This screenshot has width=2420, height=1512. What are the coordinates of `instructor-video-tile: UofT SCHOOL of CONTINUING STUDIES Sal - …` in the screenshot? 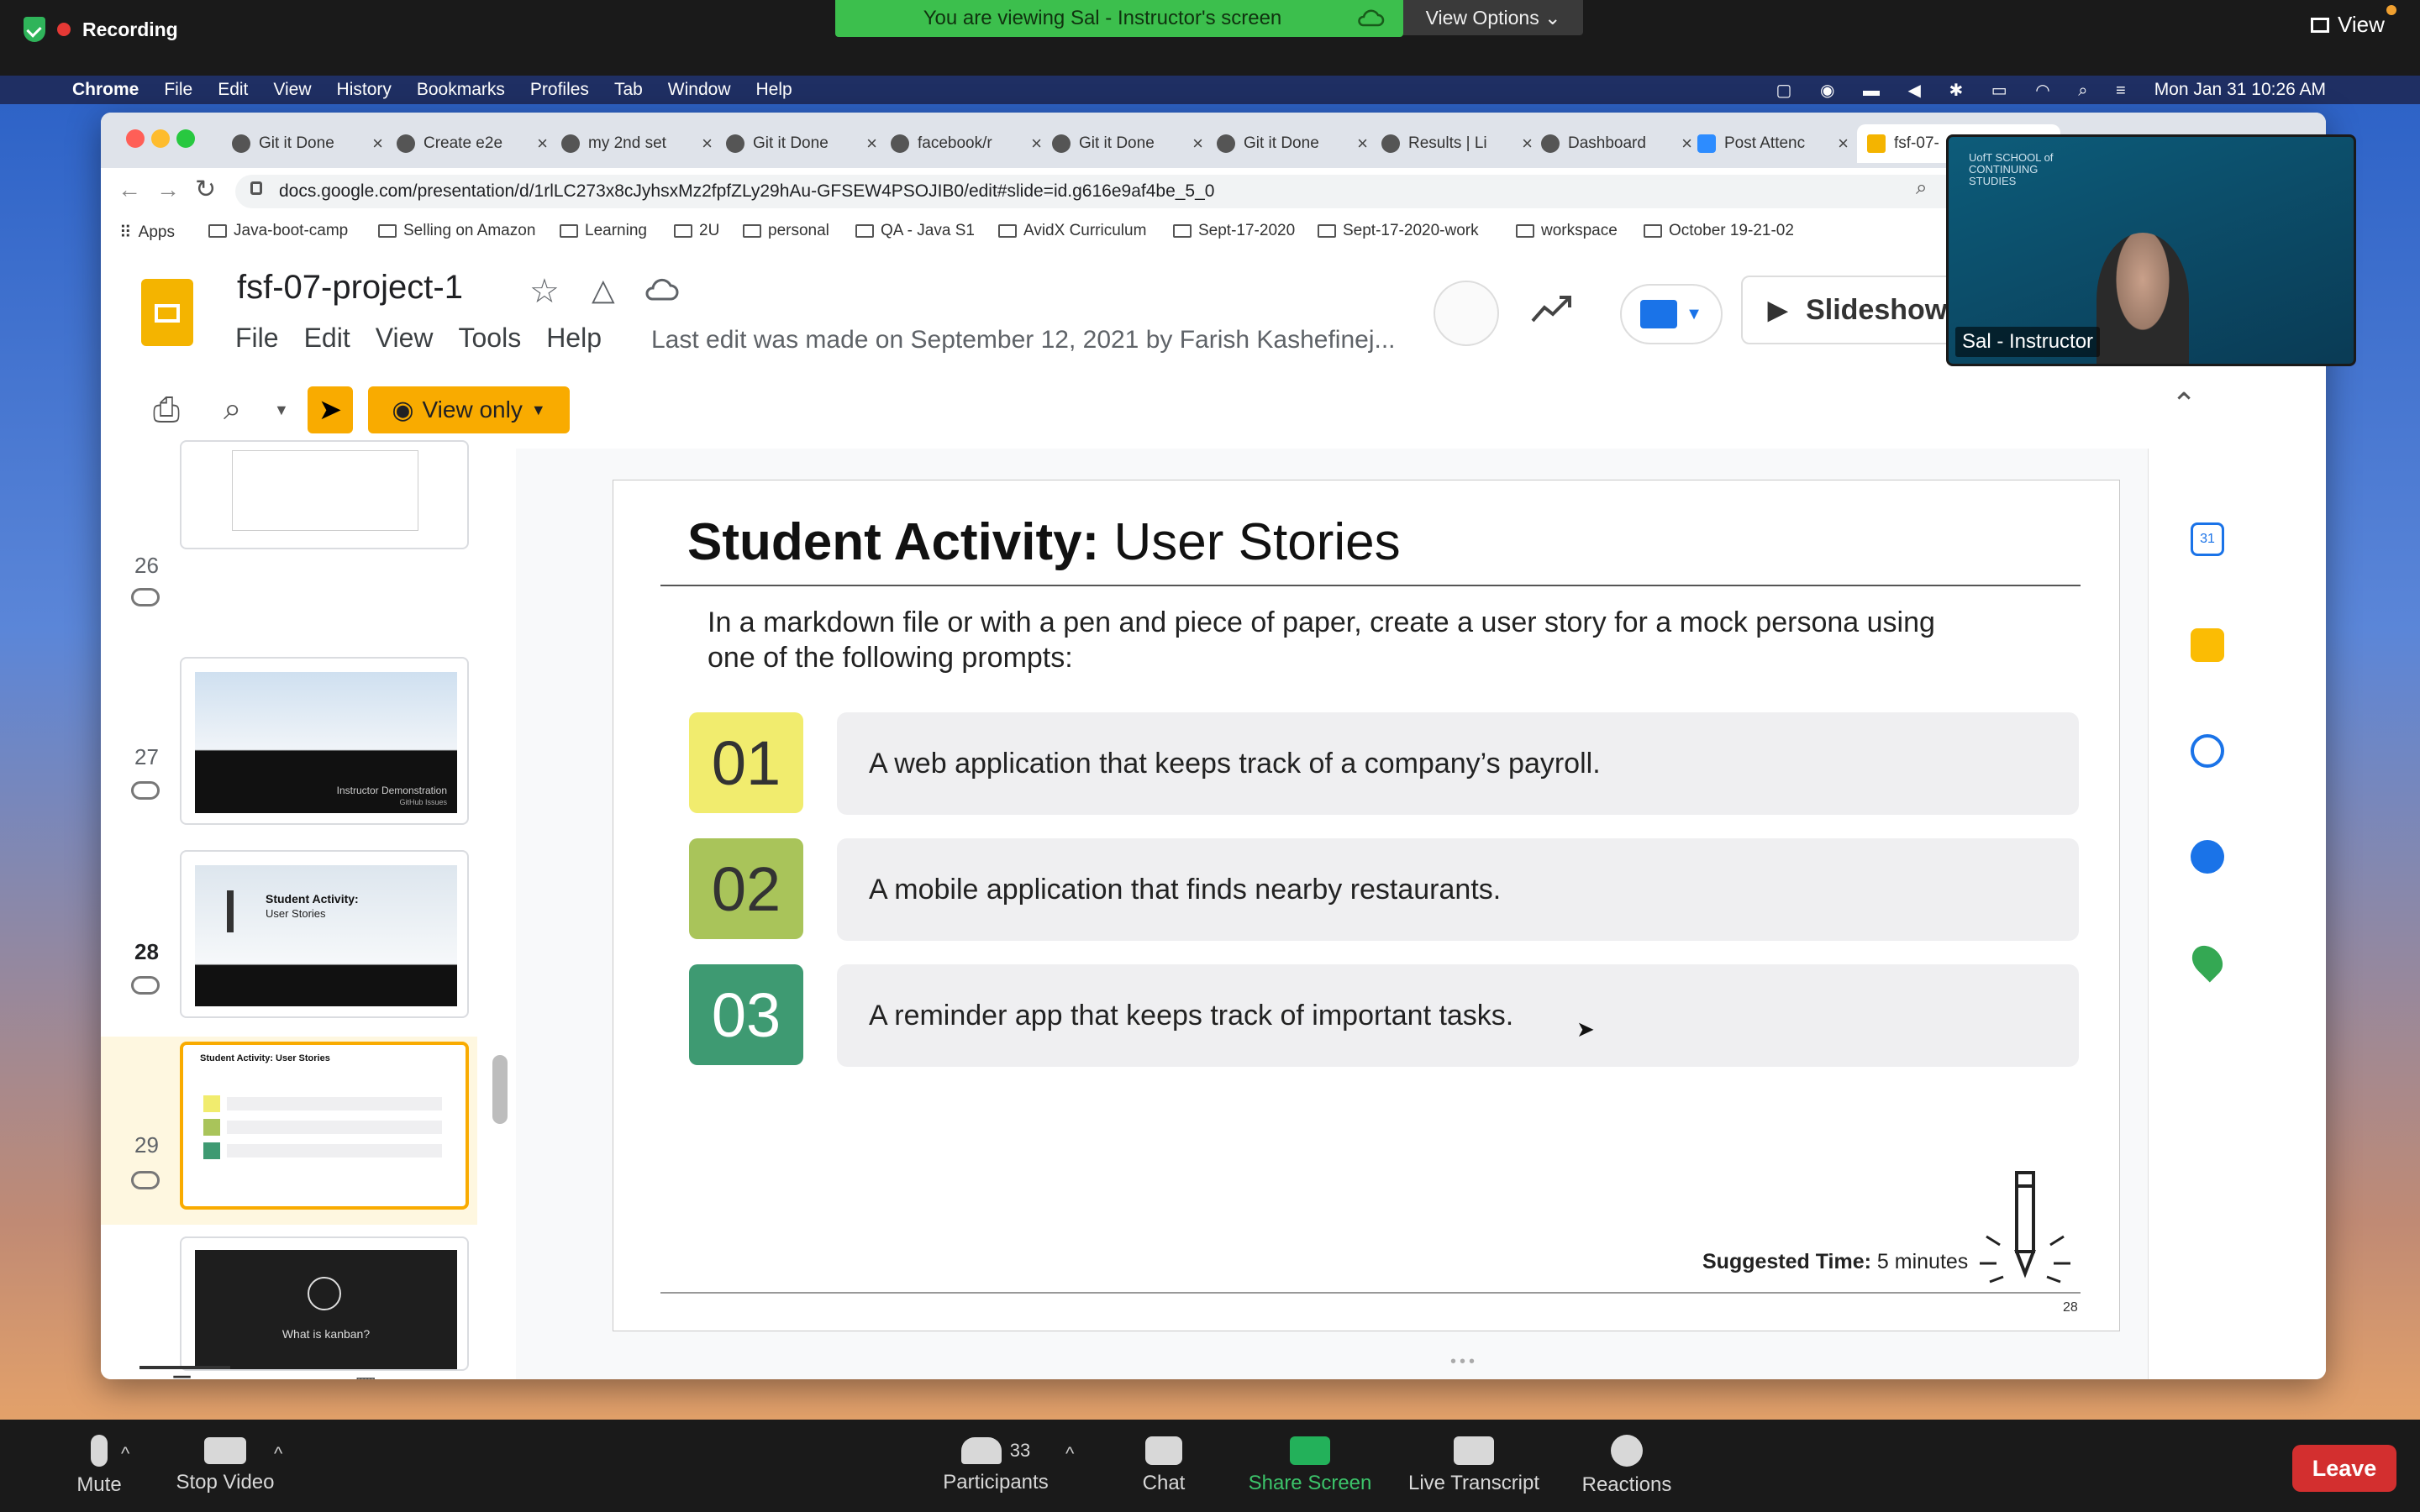 It's located at (2151, 250).